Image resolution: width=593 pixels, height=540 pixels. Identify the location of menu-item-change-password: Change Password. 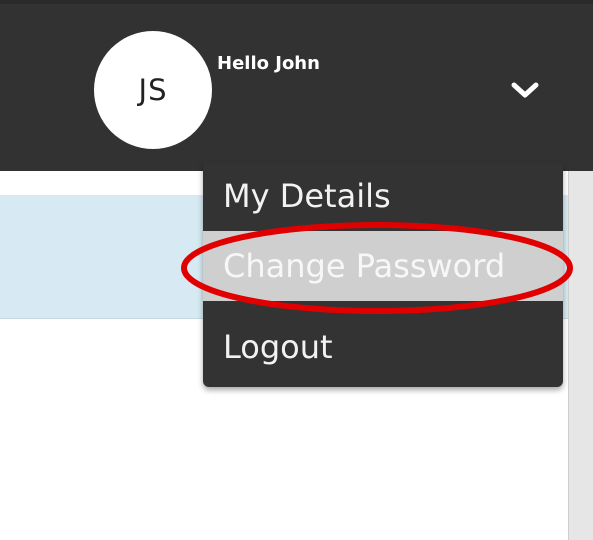
(383, 266).